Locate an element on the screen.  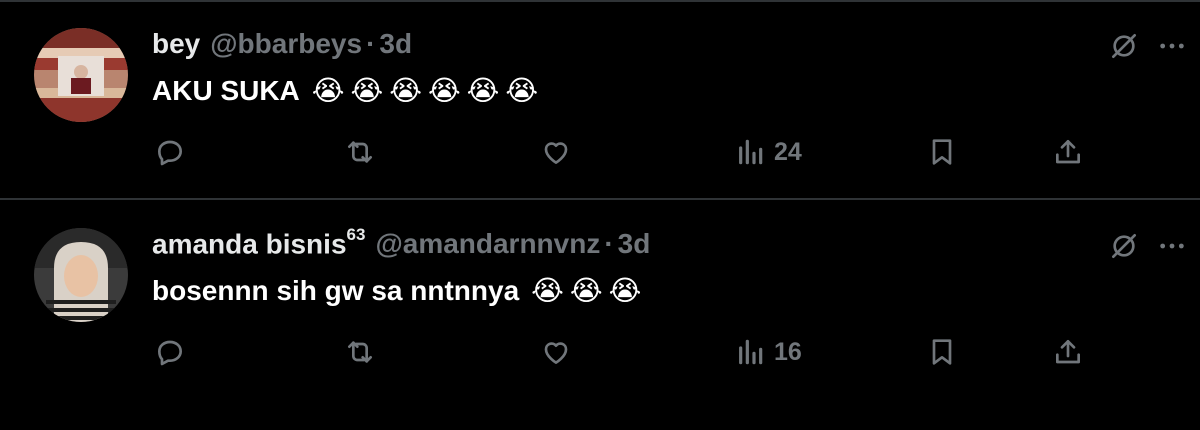
username-handle: @amandarnnvnz is located at coordinates (487, 244).